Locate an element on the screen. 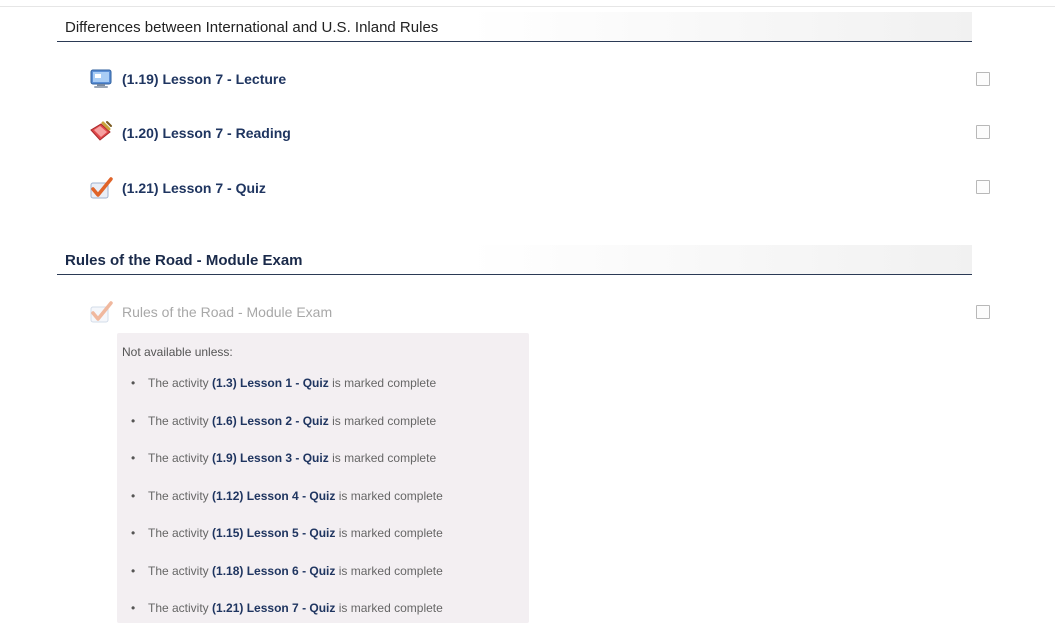 Image resolution: width=1055 pixels, height=634 pixels. activity-lesson7-lecture: (1.19) Lesson 7 - Lecture is located at coordinates (187, 79).